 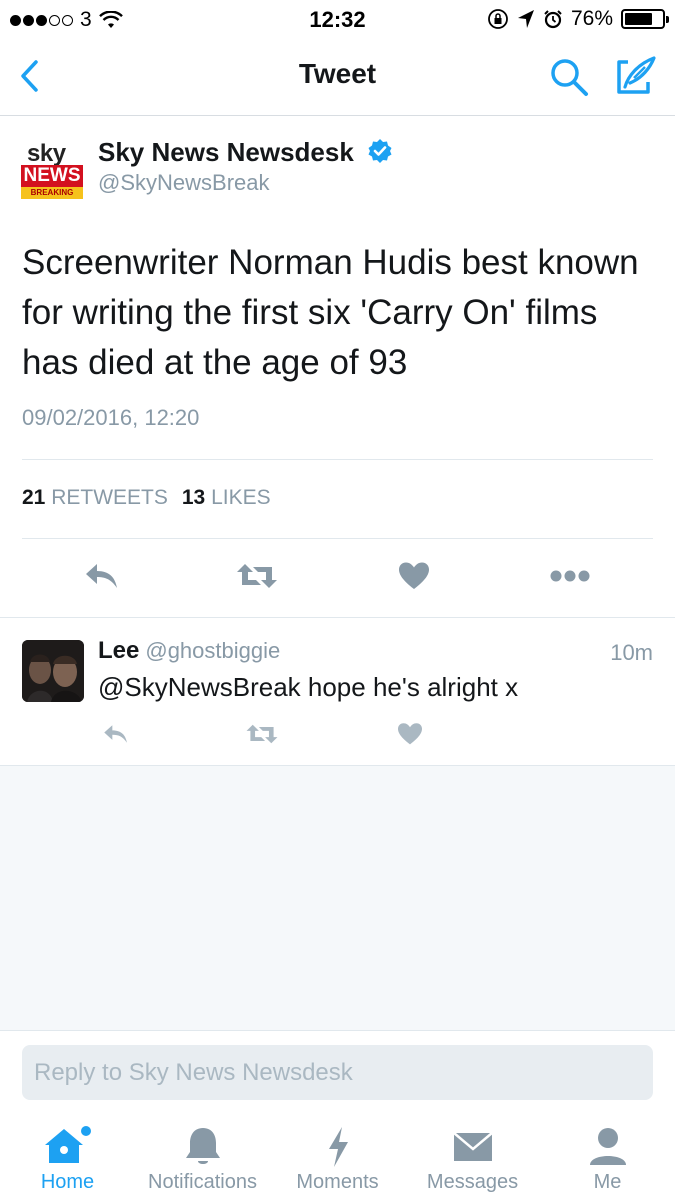 What do you see at coordinates (337, 734) in the screenshot?
I see `reply-actions` at bounding box center [337, 734].